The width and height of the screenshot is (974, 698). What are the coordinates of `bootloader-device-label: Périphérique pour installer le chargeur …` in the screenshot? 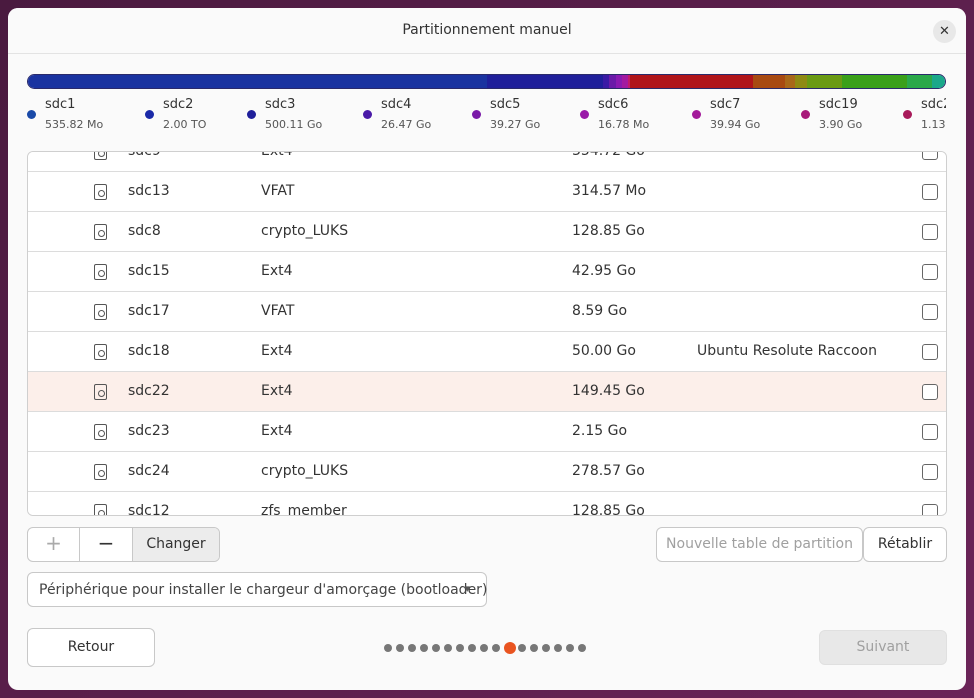 It's located at (263, 590).